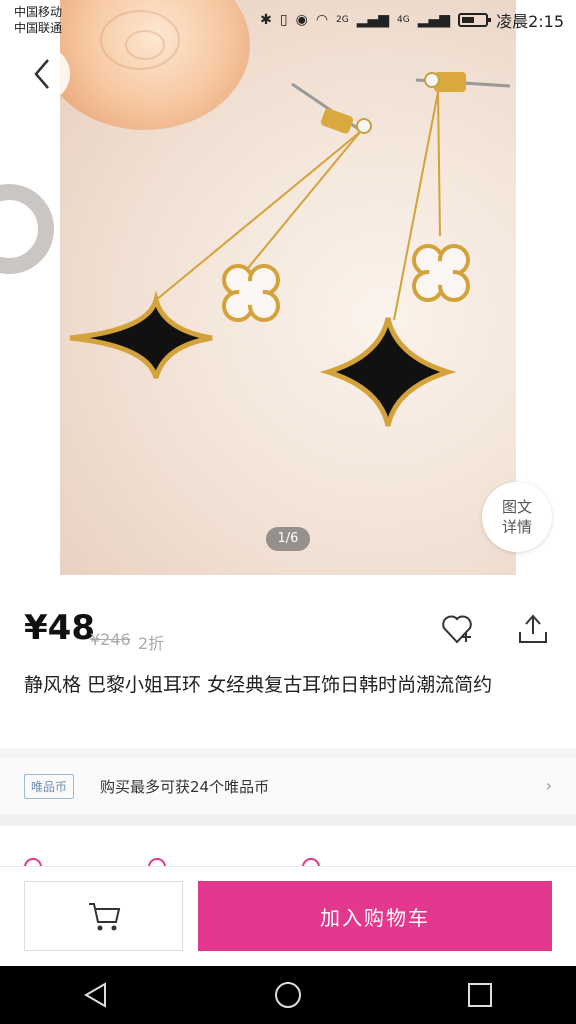 This screenshot has height=1024, width=576. Describe the element at coordinates (27, 229) in the screenshot. I see `floating-ring-button` at that location.